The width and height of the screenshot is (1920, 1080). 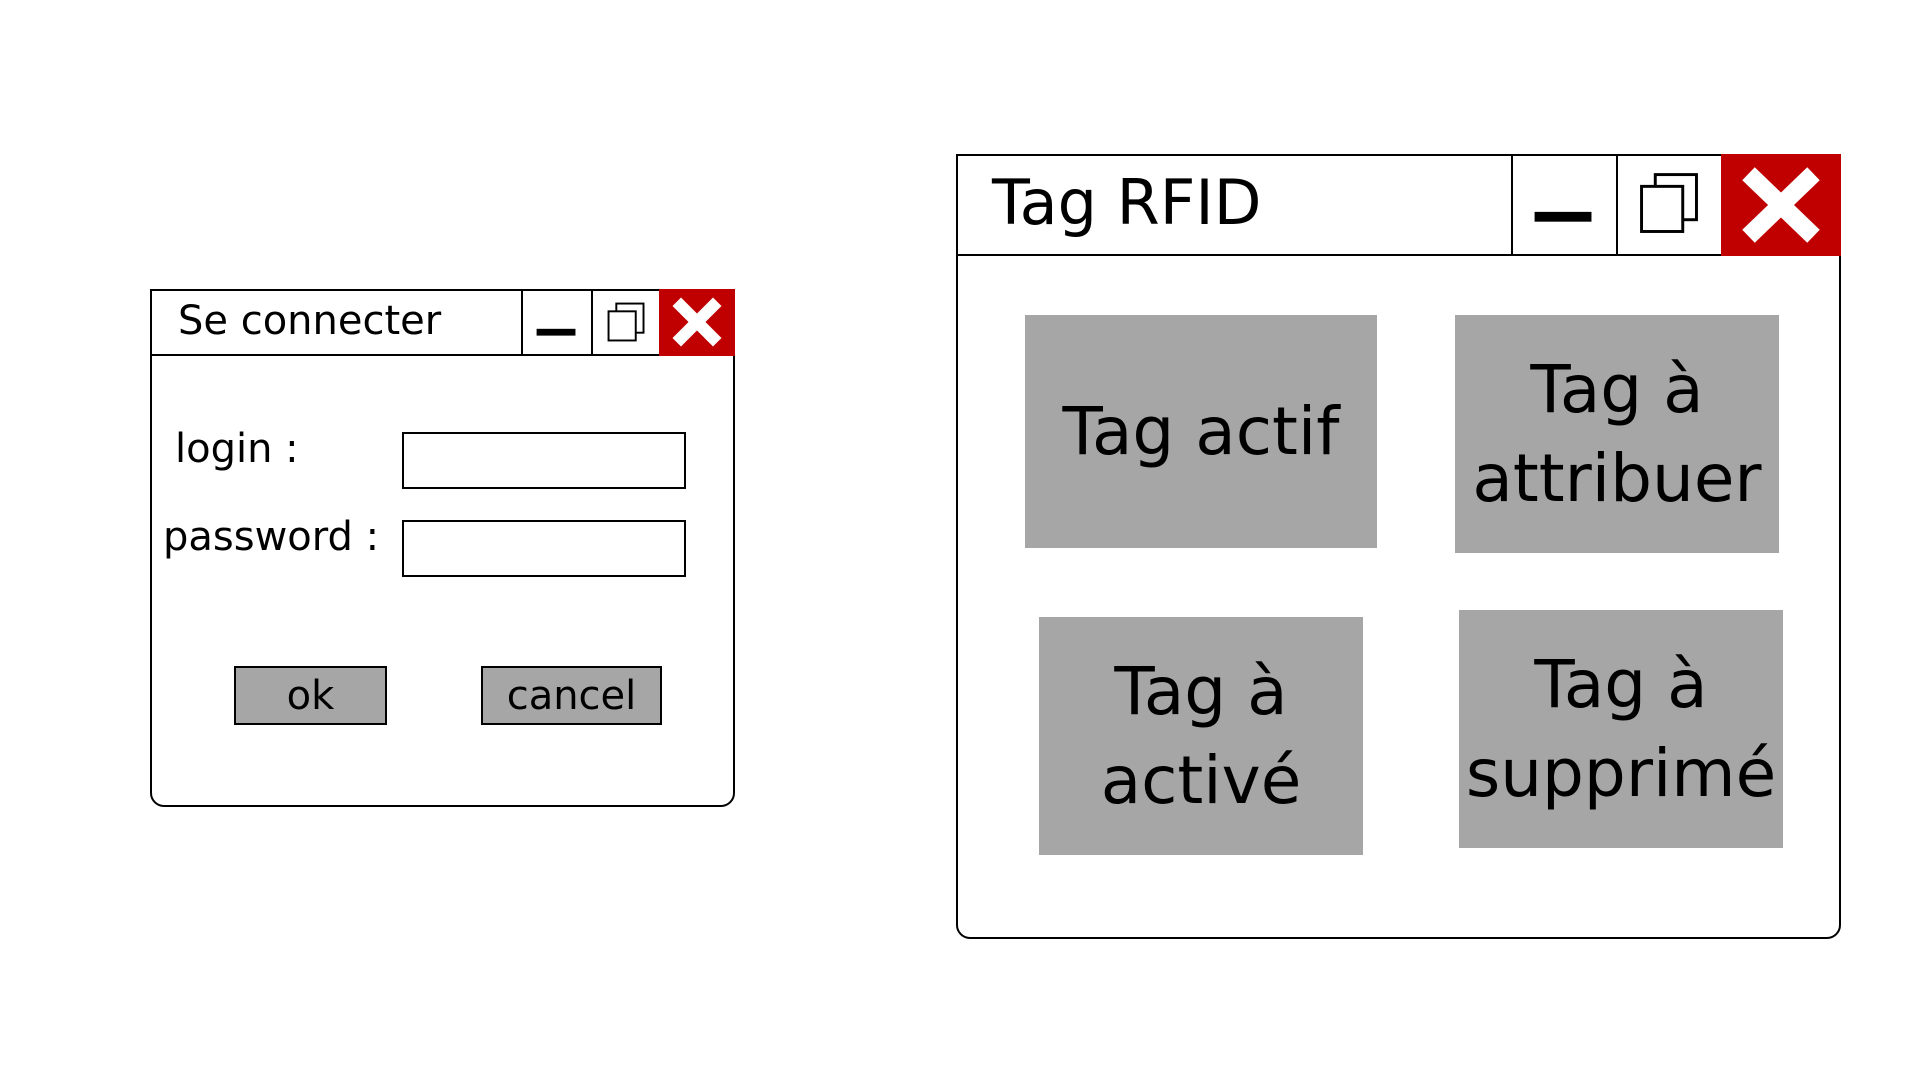 What do you see at coordinates (1201, 736) in the screenshot?
I see `tag-tile-activer: Tag à activé` at bounding box center [1201, 736].